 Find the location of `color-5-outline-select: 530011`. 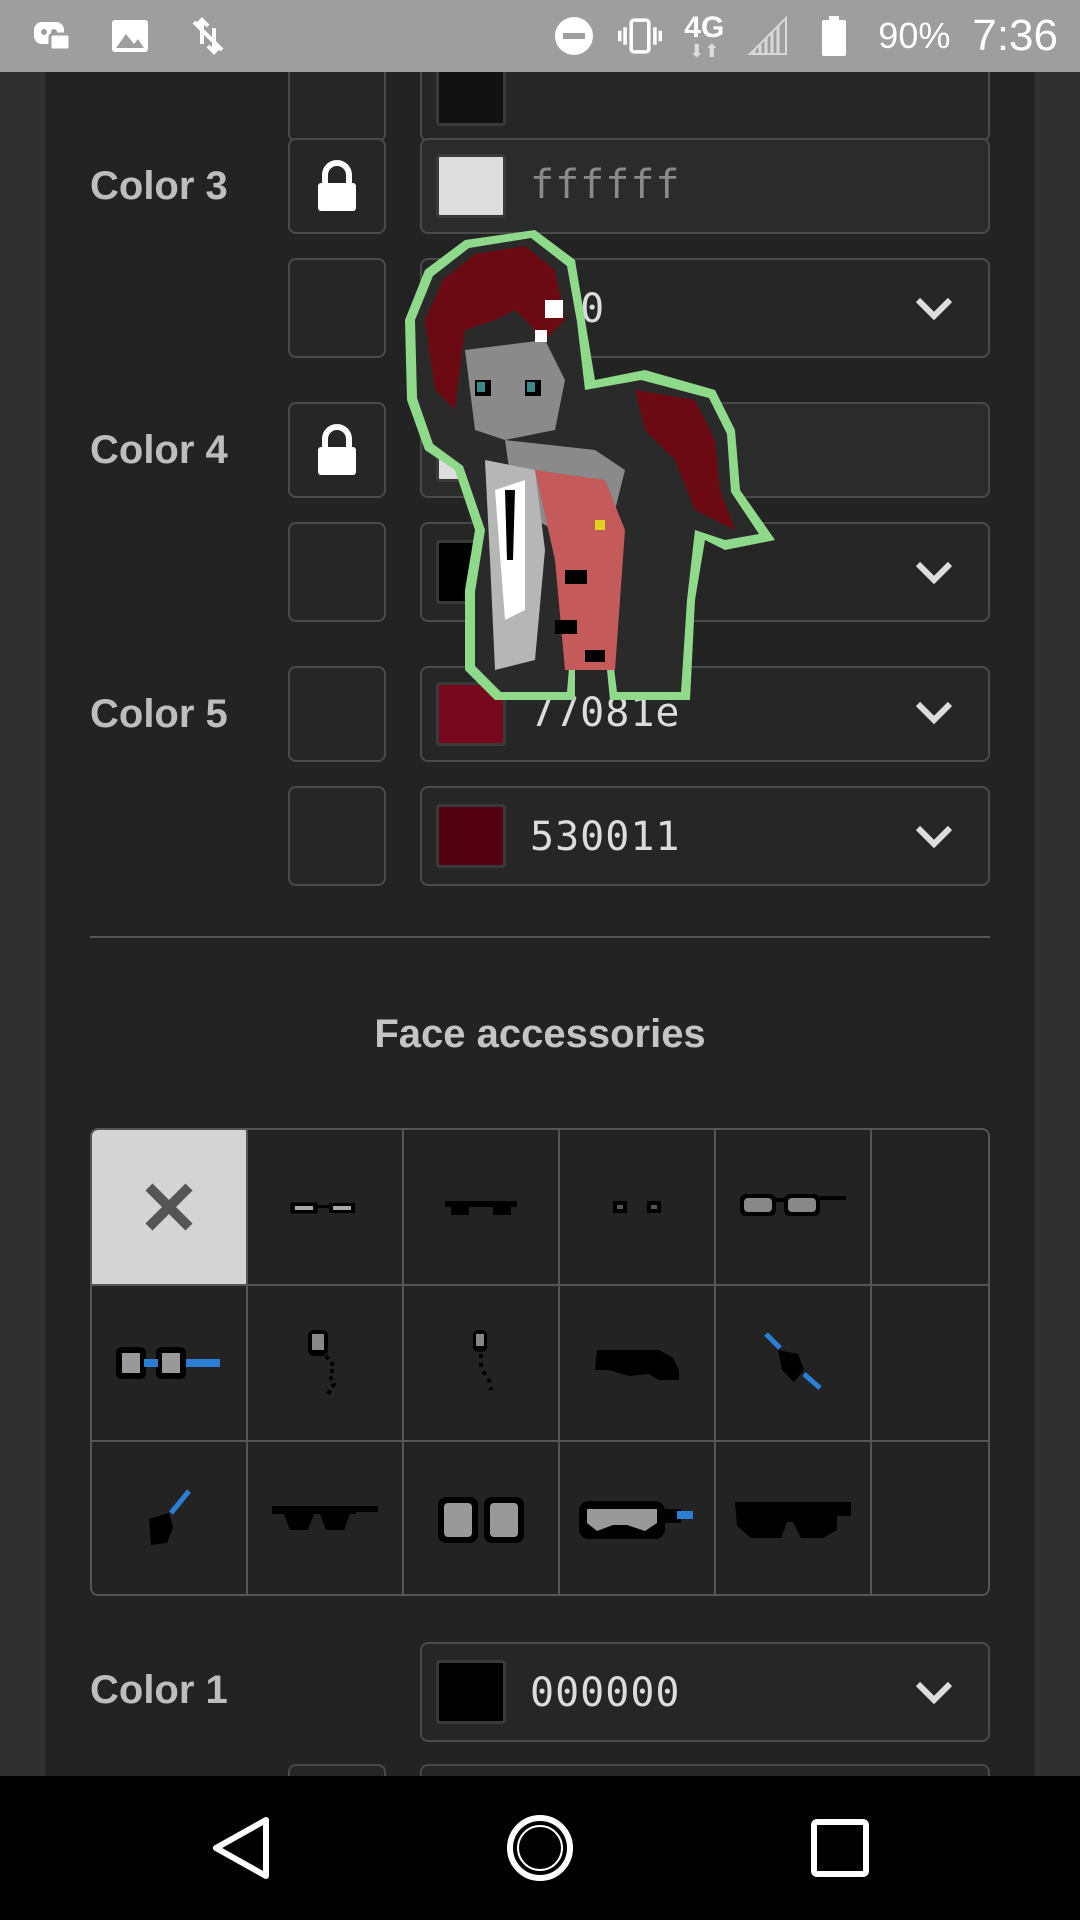

color-5-outline-select: 530011 is located at coordinates (705, 836).